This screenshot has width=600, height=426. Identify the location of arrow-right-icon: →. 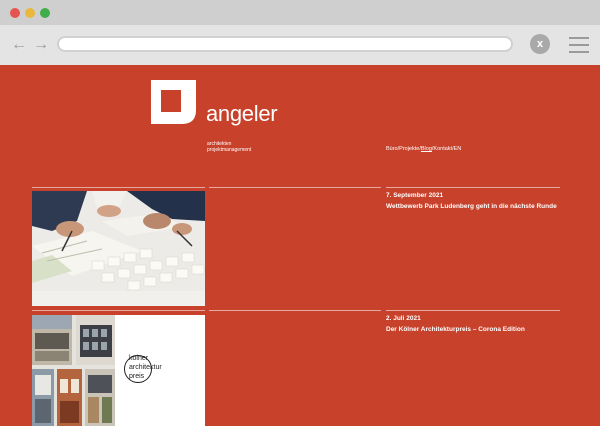
(41, 45).